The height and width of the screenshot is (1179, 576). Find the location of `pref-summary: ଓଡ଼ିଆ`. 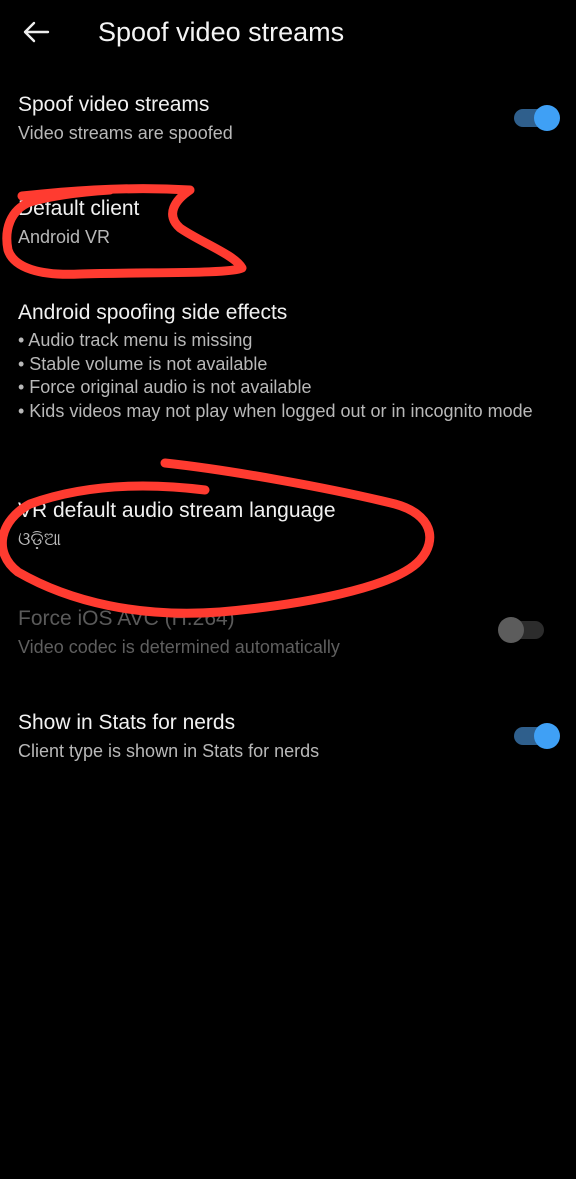

pref-summary: ଓଡ଼ିଆ is located at coordinates (40, 539).